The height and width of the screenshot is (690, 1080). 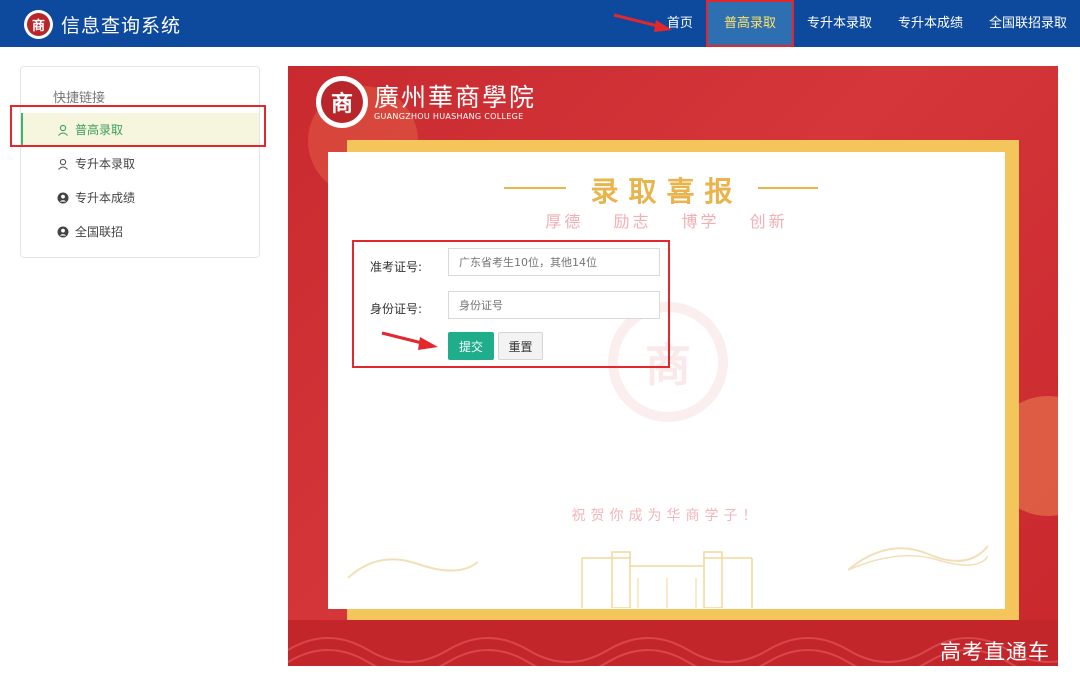 What do you see at coordinates (471, 346) in the screenshot?
I see `submit-button: 提交` at bounding box center [471, 346].